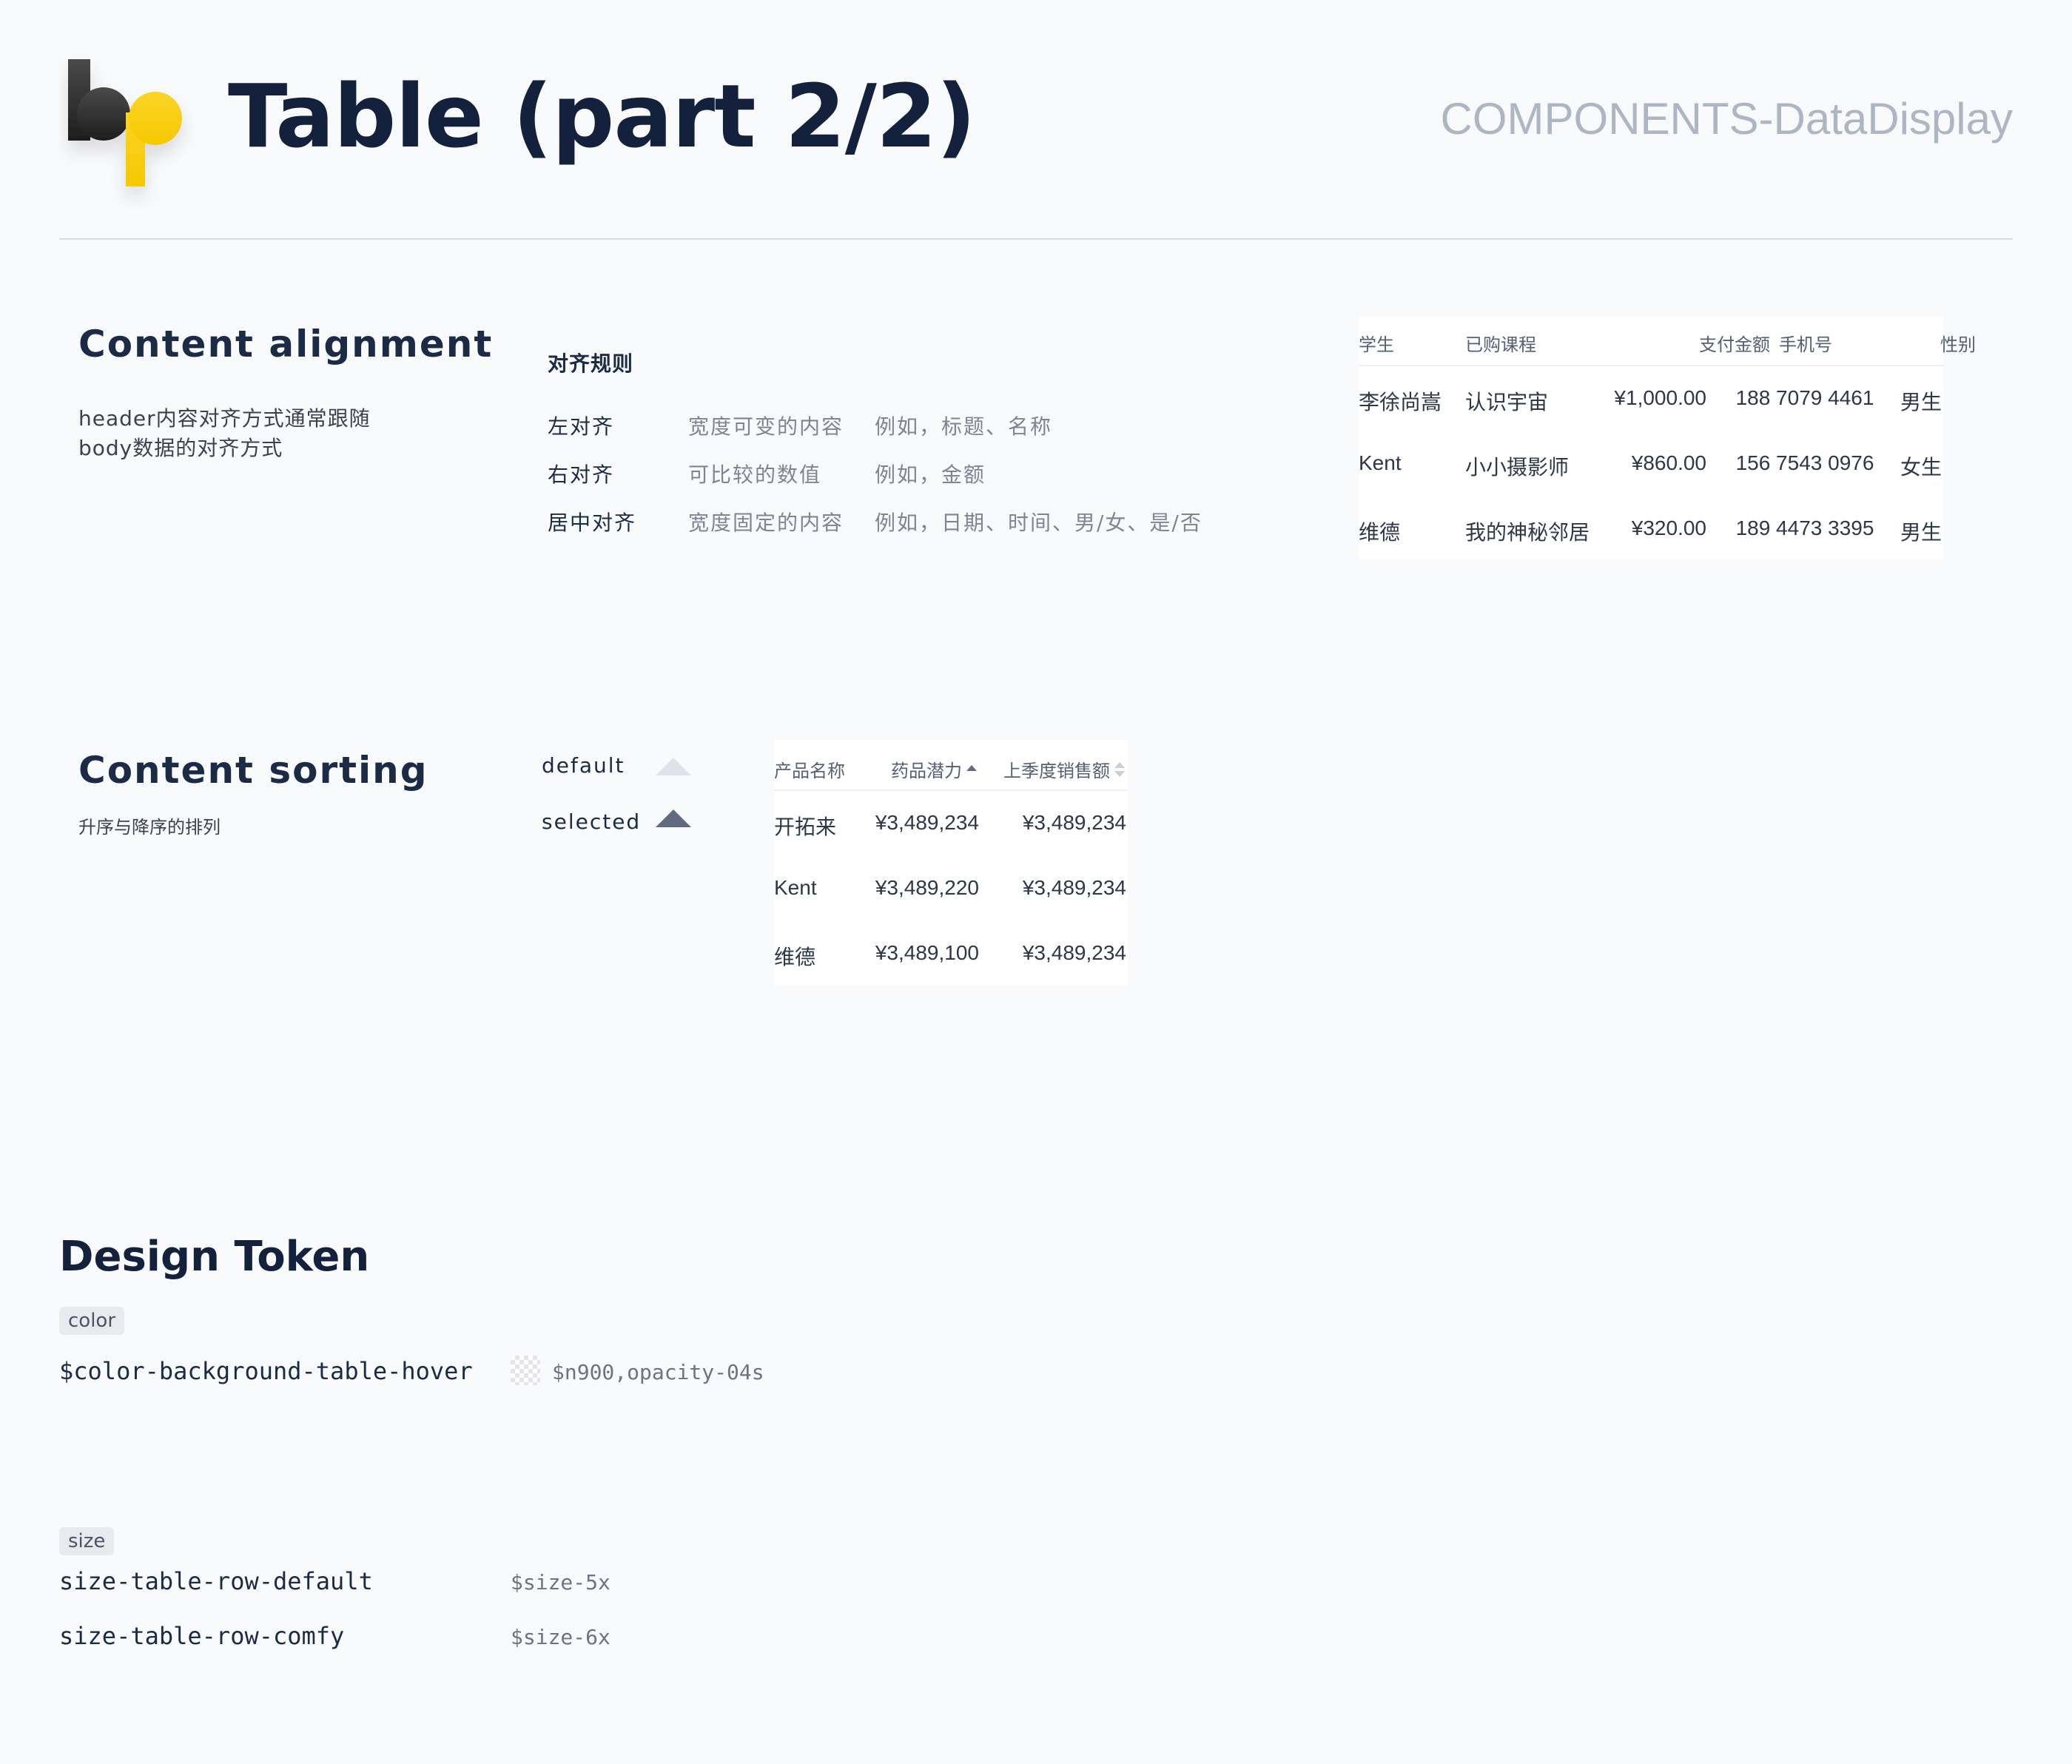 This screenshot has width=2072, height=1764. I want to click on table-cell: 女生, so click(1921, 467).